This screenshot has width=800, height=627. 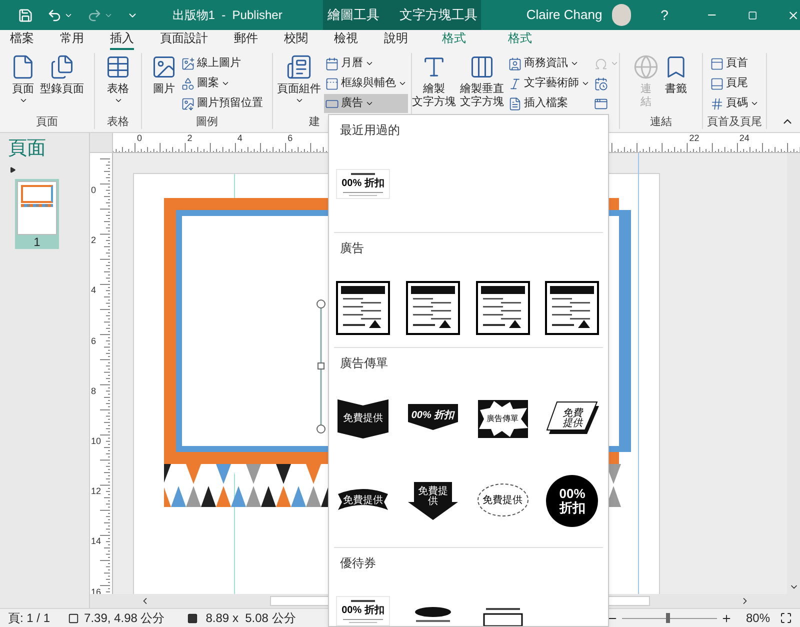 I want to click on context-tab-title: 繪圖工具, so click(x=353, y=15).